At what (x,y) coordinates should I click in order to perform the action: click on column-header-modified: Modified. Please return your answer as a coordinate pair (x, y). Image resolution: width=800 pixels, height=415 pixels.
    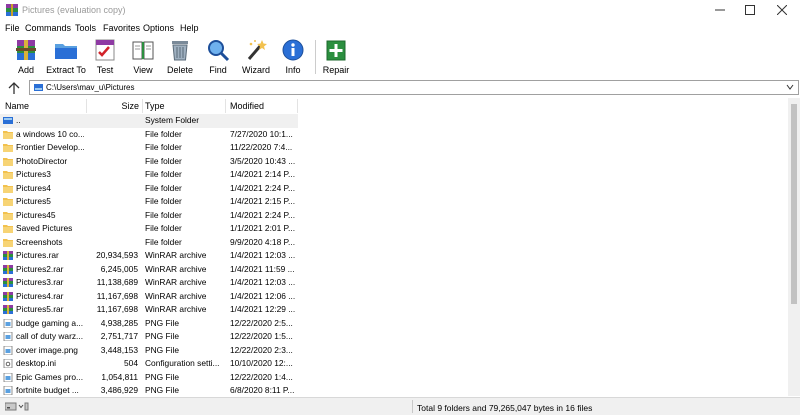
    Looking at the image, I should click on (261, 106).